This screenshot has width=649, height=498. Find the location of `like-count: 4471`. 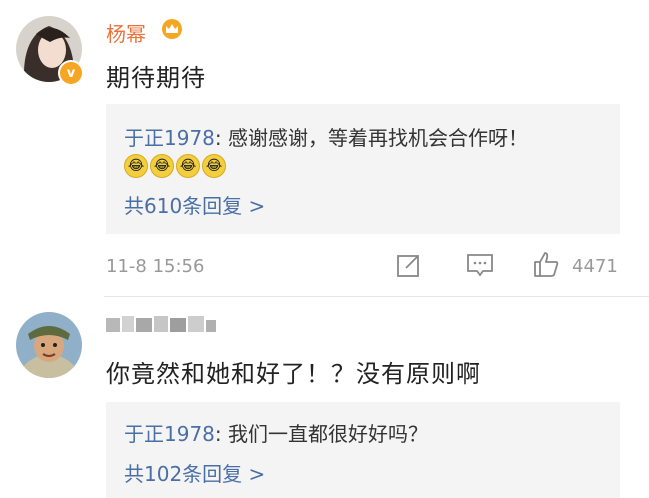

like-count: 4471 is located at coordinates (595, 266).